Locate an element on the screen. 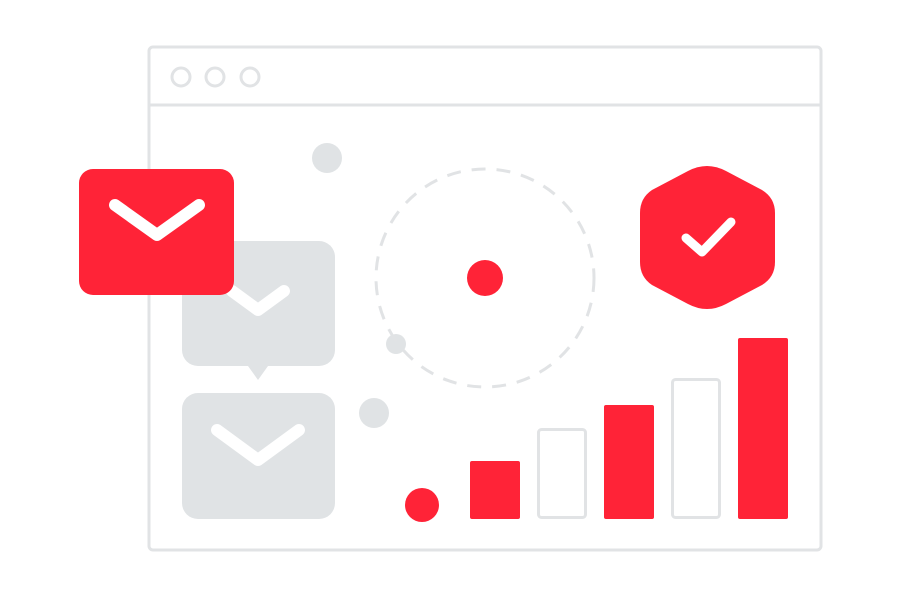  checkmark-badge is located at coordinates (707, 237).